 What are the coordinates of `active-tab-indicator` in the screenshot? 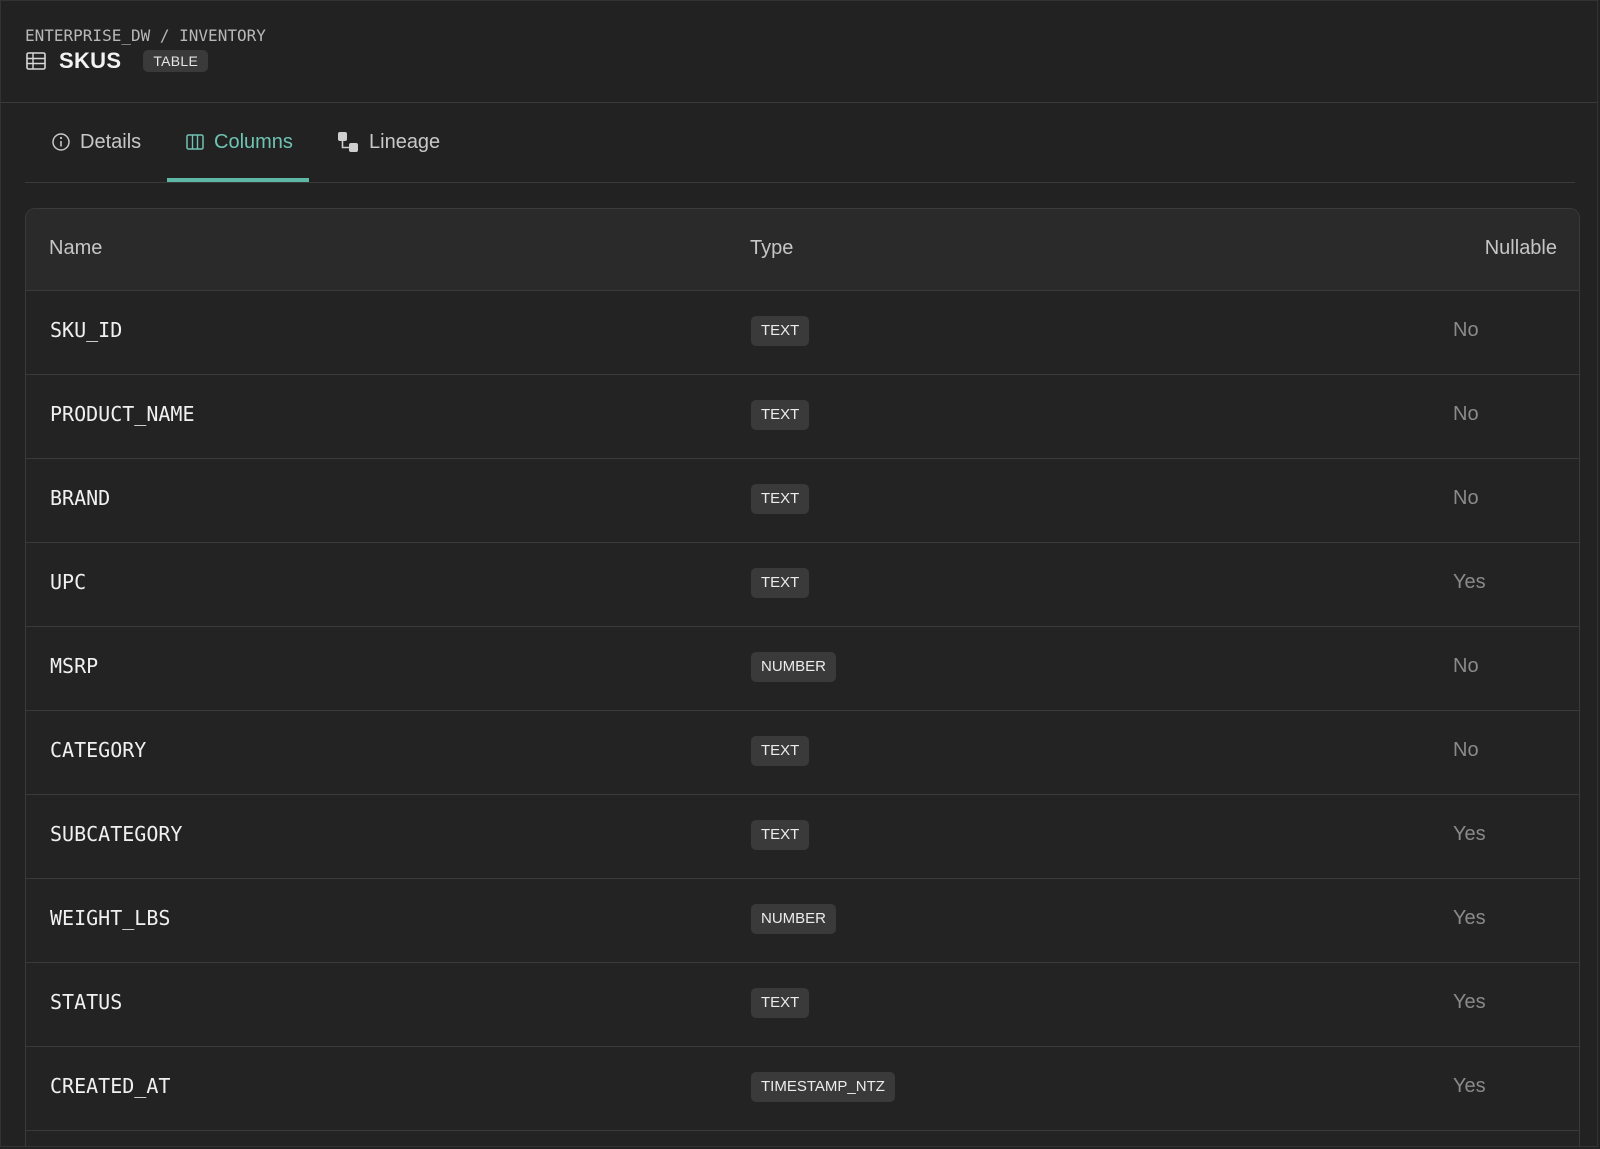 It's located at (238, 180).